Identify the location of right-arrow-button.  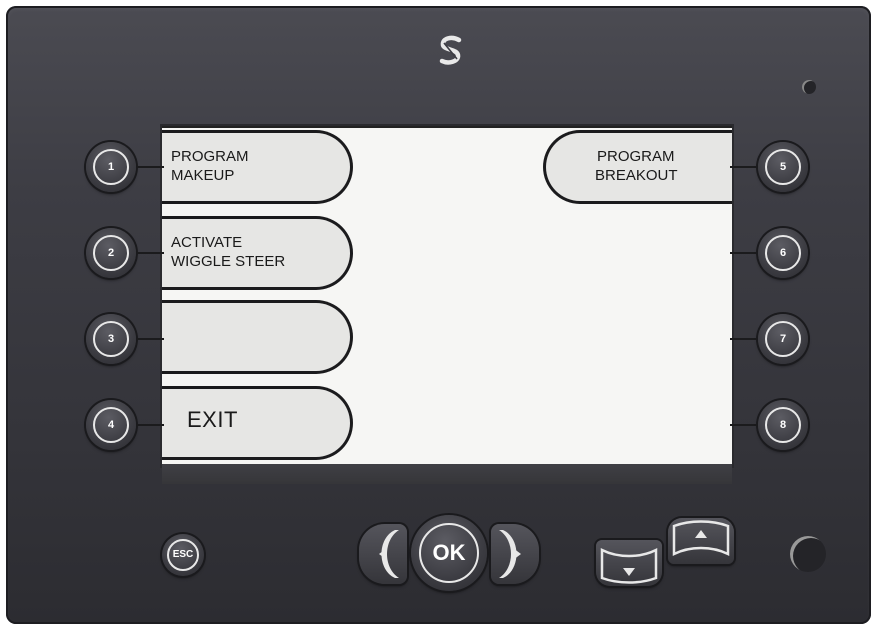
(515, 554).